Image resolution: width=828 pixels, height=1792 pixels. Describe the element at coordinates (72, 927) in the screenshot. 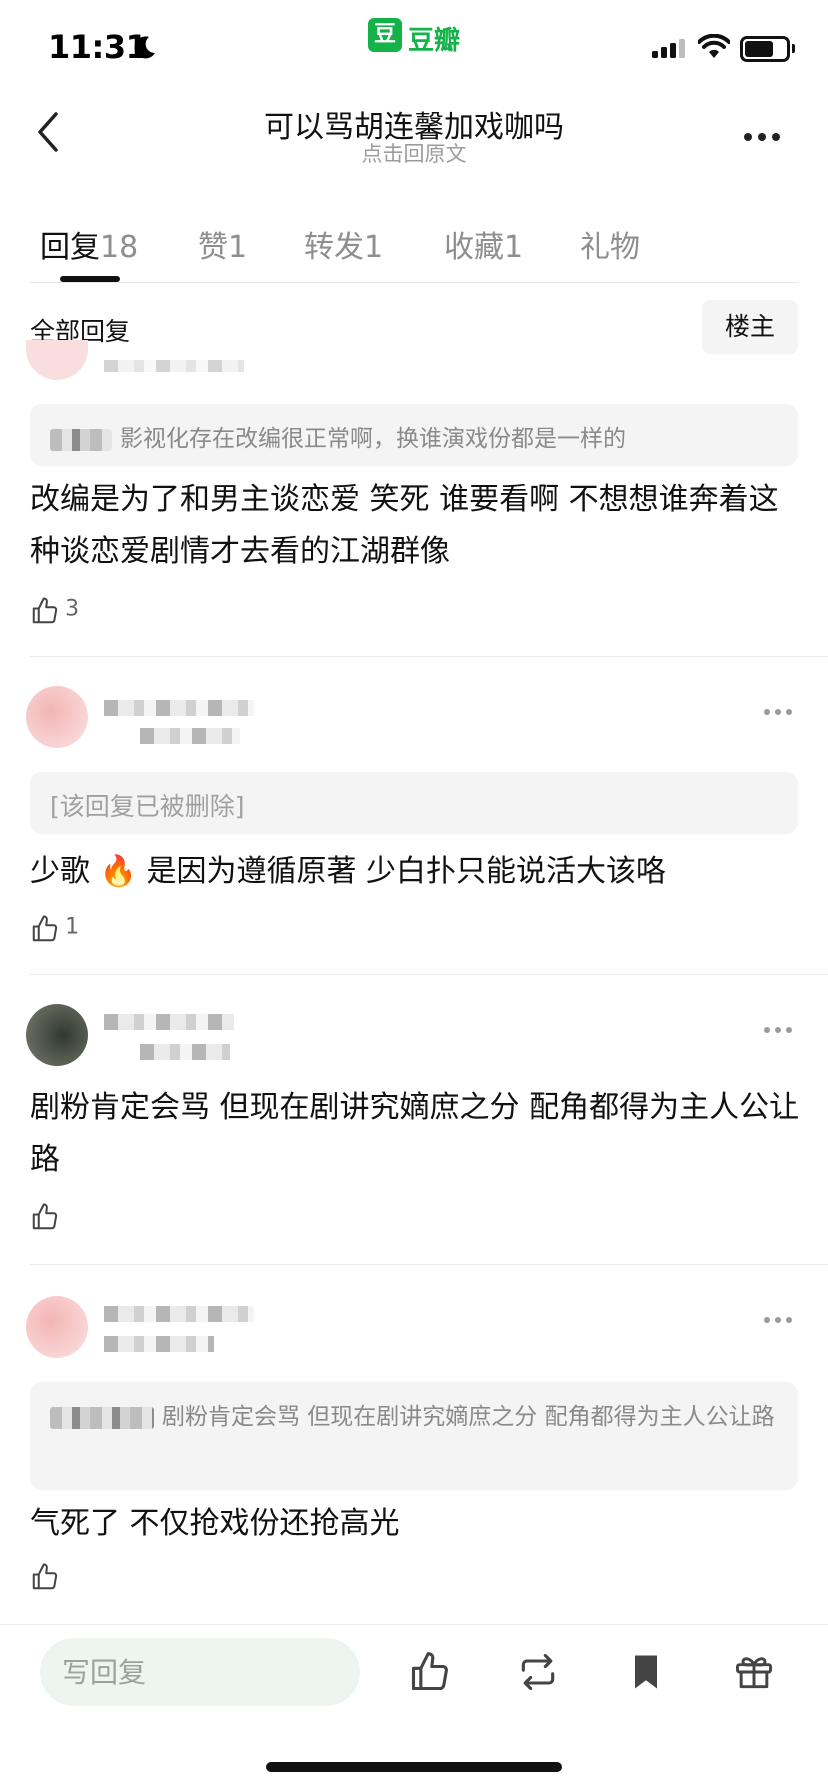

I see `like-count: 1` at that location.